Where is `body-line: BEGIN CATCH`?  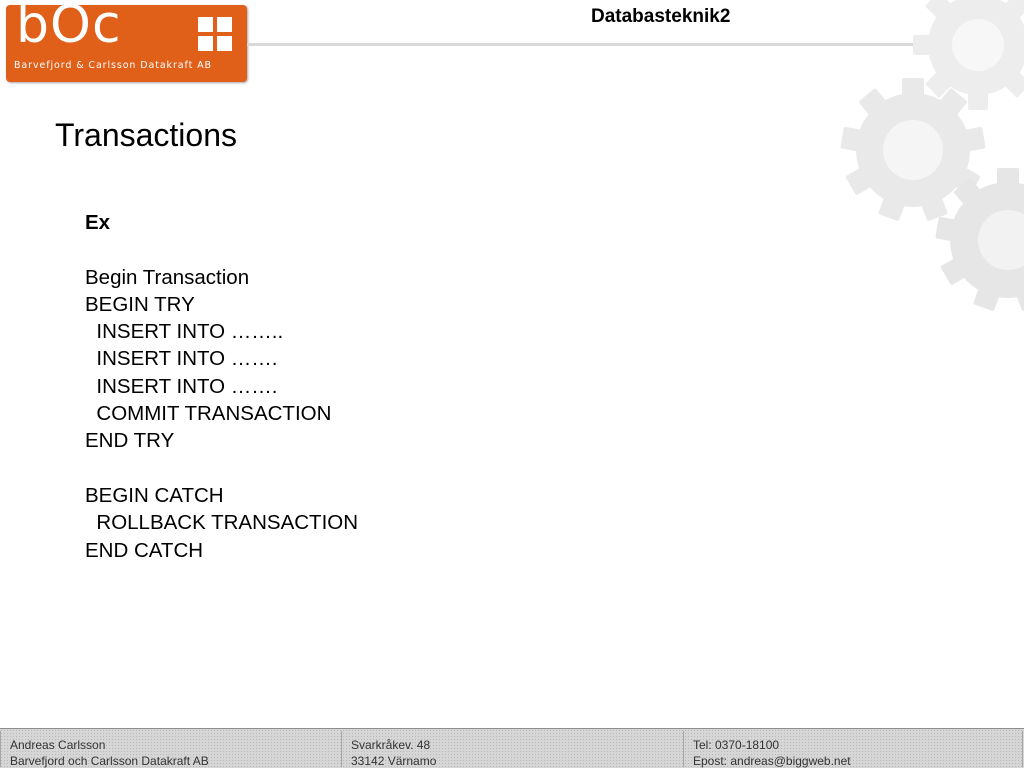
body-line: BEGIN CATCH is located at coordinates (154, 495).